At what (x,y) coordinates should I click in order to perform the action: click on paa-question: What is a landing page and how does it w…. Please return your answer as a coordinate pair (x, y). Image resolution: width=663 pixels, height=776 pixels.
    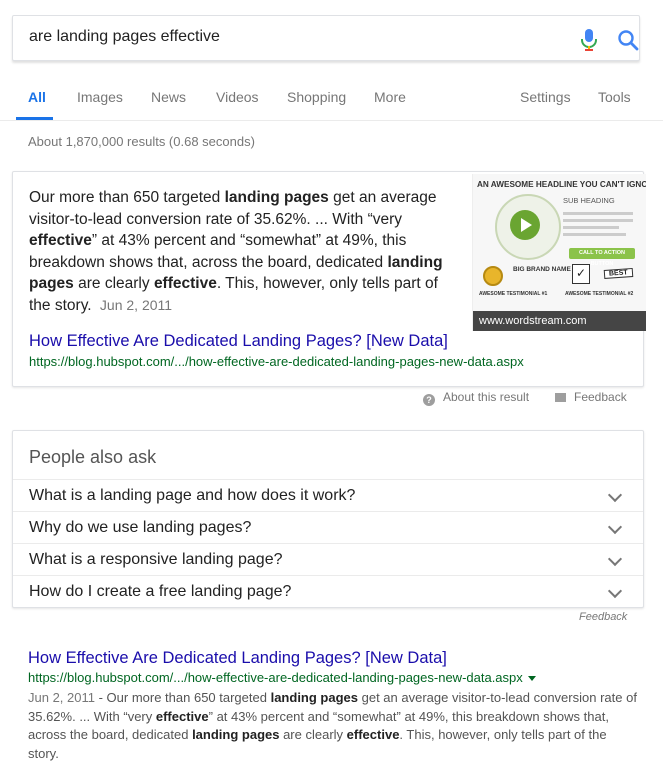
    Looking at the image, I should click on (328, 495).